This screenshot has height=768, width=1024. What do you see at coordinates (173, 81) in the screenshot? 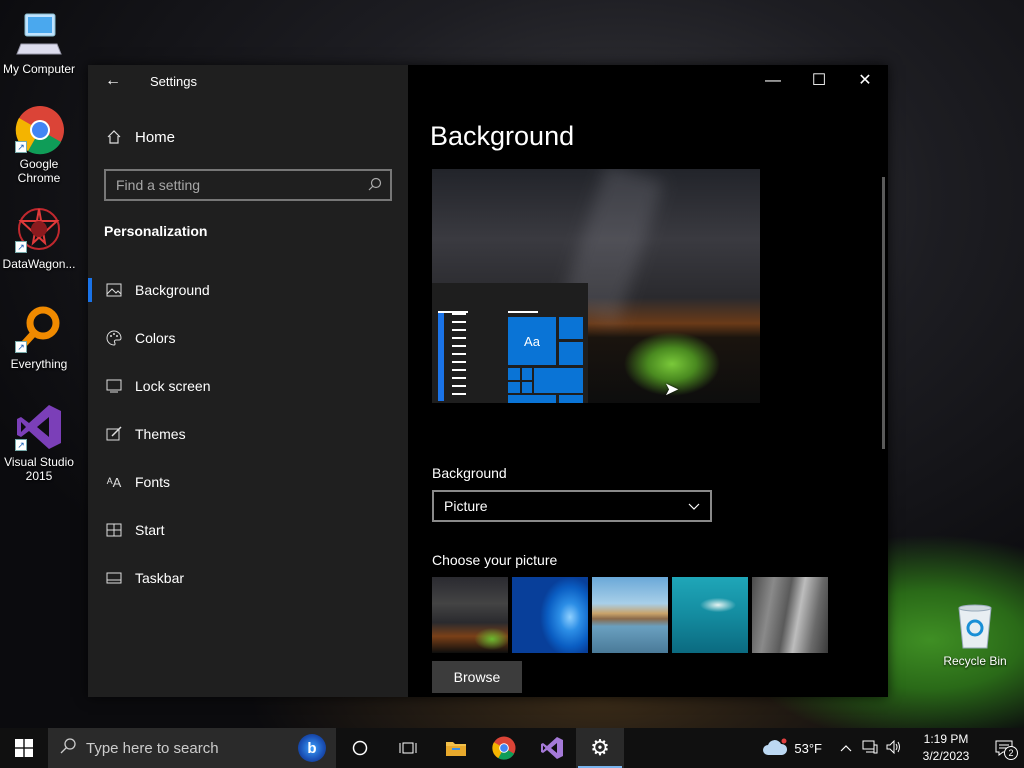
I see `window-title: Settings` at bounding box center [173, 81].